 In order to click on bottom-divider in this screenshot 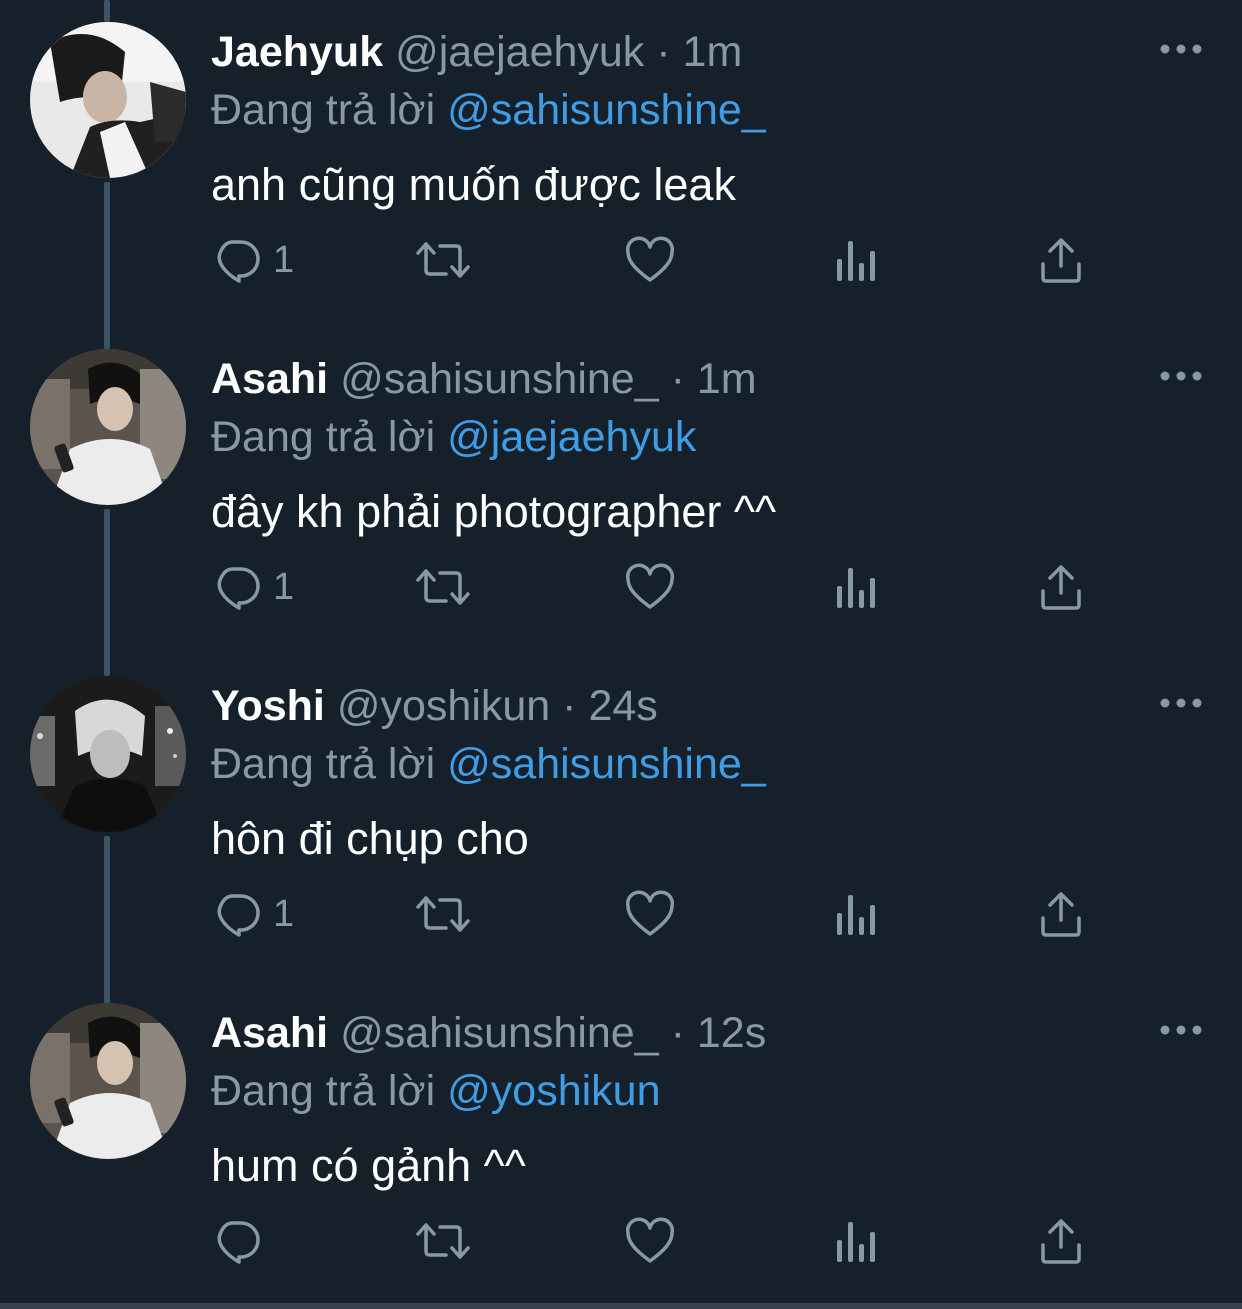, I will do `click(621, 1306)`.